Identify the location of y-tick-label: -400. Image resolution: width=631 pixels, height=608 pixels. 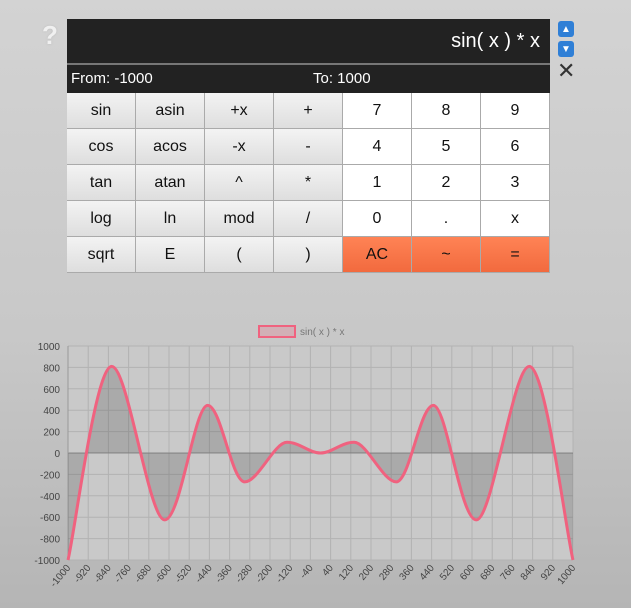
(50, 497).